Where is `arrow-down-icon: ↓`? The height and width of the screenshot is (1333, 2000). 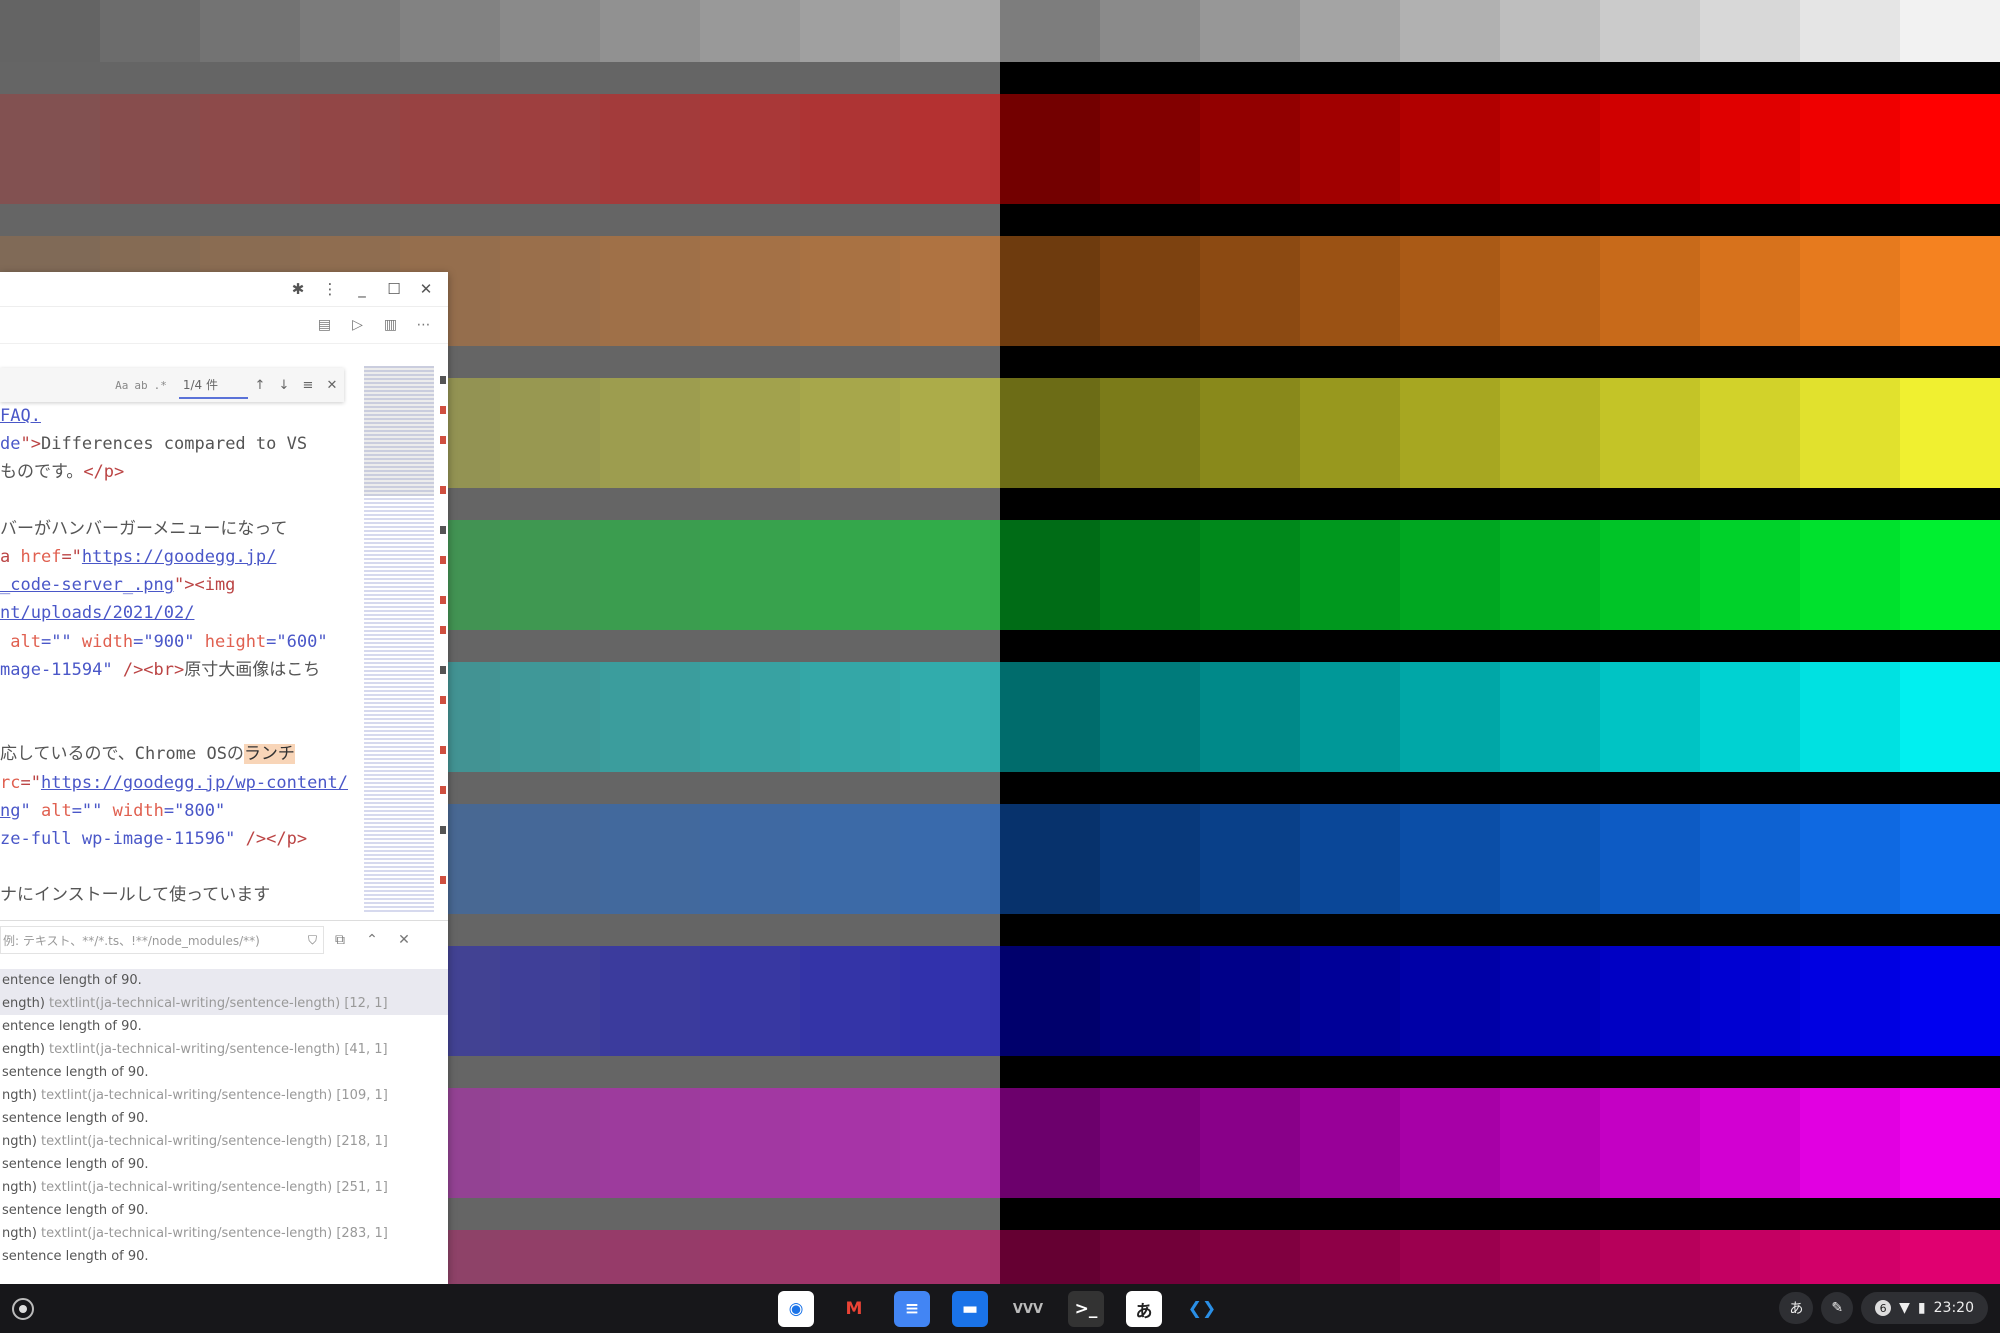 arrow-down-icon: ↓ is located at coordinates (284, 385).